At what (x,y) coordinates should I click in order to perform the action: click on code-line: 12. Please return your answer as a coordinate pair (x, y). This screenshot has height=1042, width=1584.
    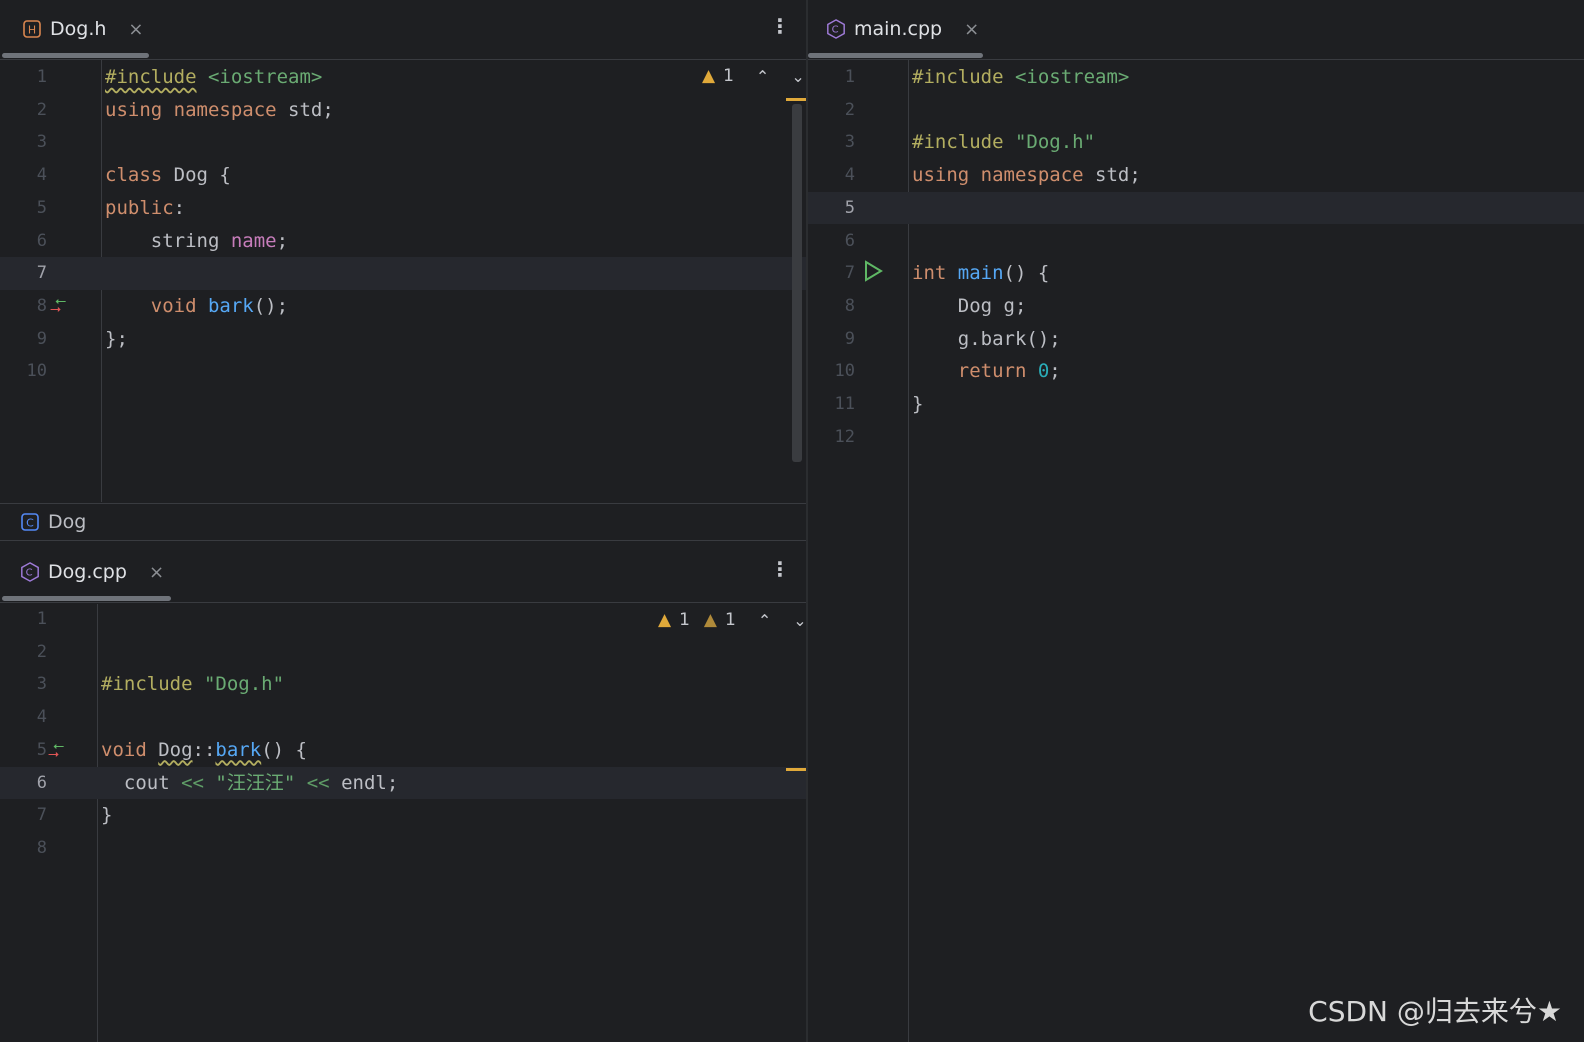
    Looking at the image, I should click on (1196, 437).